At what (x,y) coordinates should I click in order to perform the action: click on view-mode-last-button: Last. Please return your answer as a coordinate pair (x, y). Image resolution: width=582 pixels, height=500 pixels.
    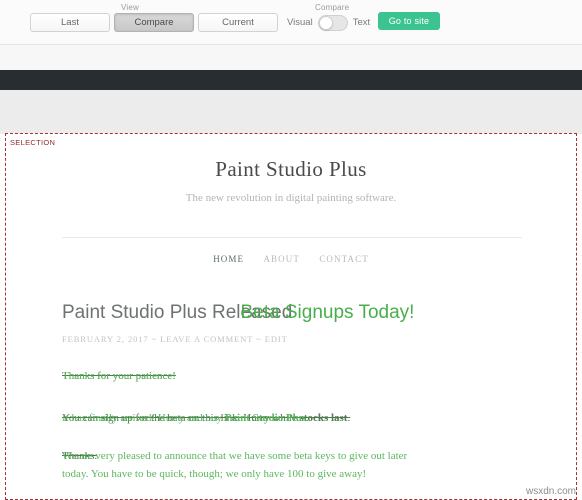
    Looking at the image, I should click on (70, 22).